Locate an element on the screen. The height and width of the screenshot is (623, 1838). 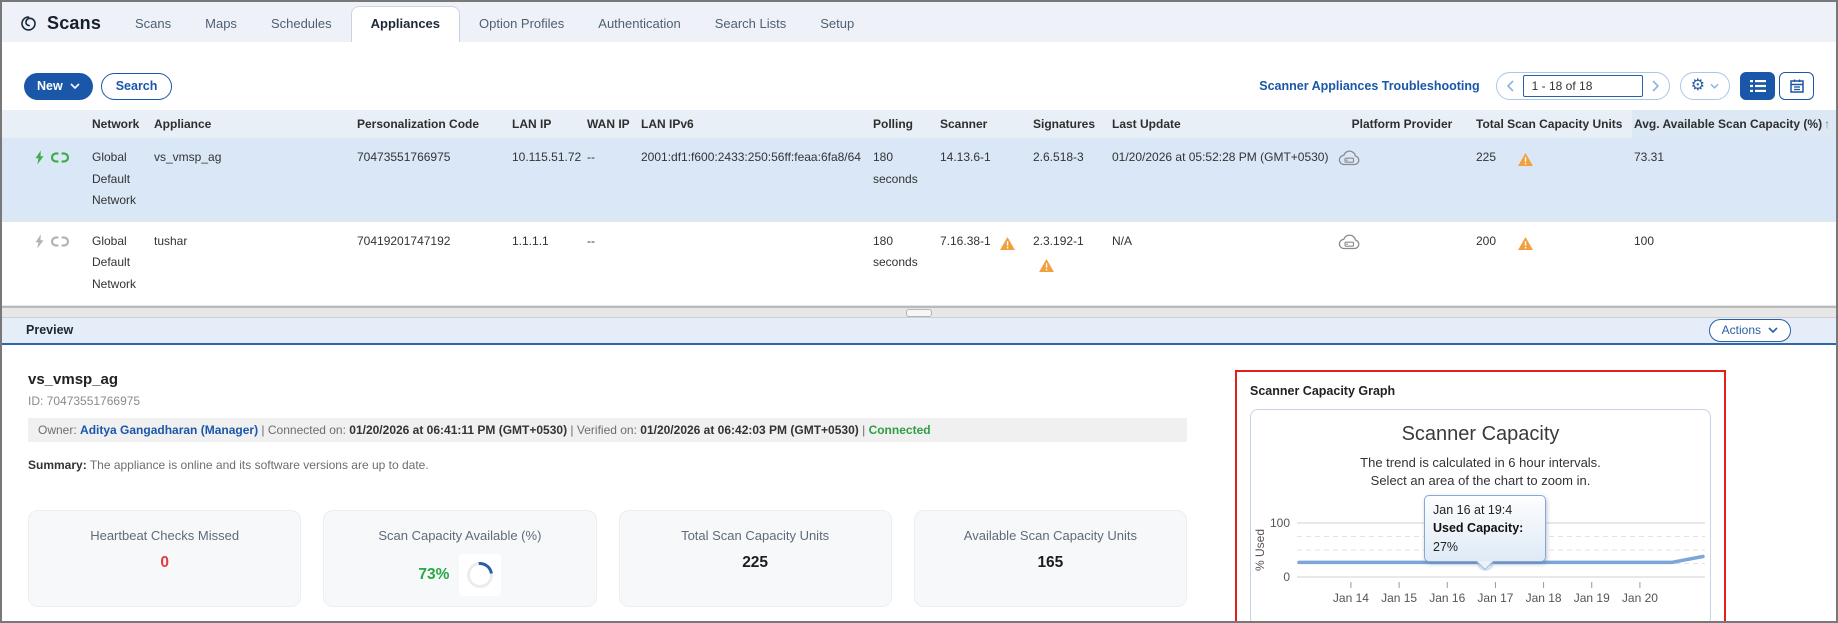
tab-scans: Scans is located at coordinates (153, 24).